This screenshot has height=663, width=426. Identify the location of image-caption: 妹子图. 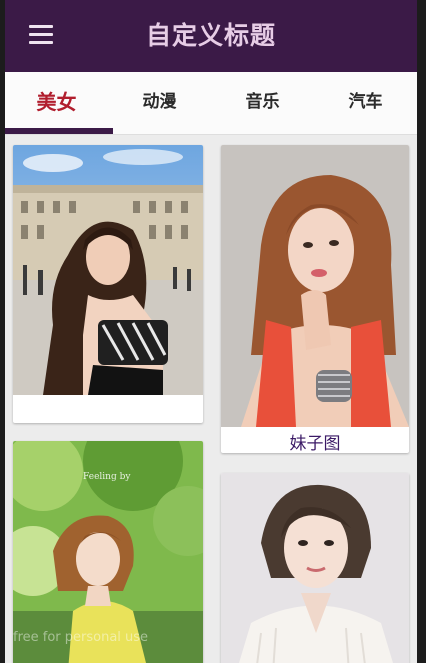
(315, 443).